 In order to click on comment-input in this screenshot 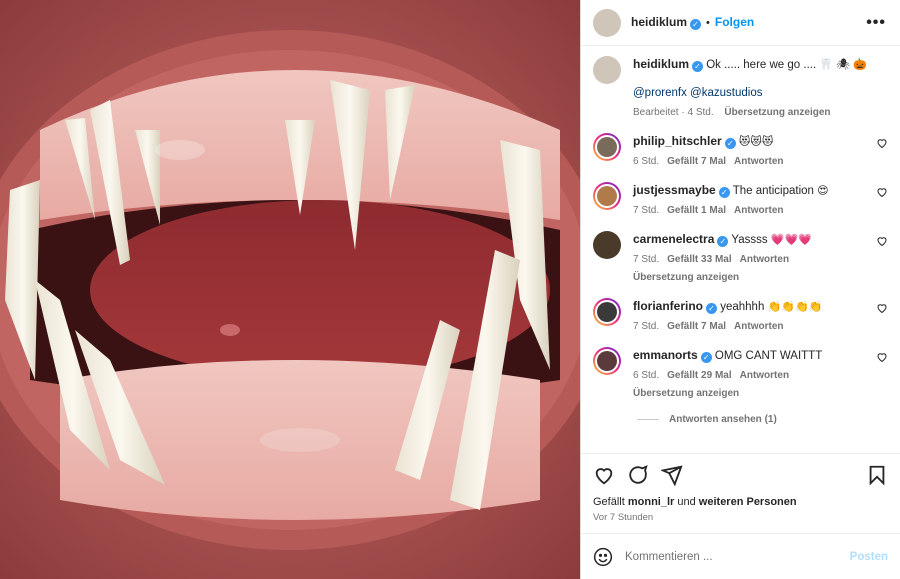, I will do `click(737, 556)`.